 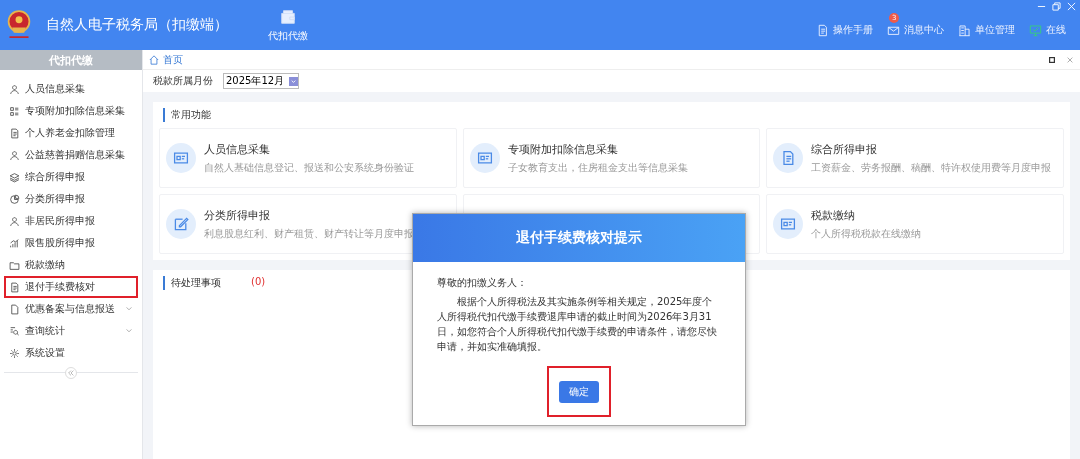 What do you see at coordinates (183, 81) in the screenshot?
I see `filter-label: 税款所属月份` at bounding box center [183, 81].